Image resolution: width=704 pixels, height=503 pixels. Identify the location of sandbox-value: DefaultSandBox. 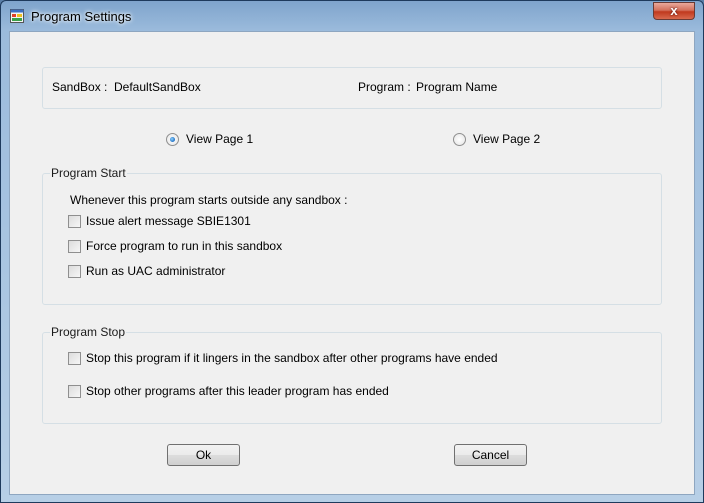
(157, 87).